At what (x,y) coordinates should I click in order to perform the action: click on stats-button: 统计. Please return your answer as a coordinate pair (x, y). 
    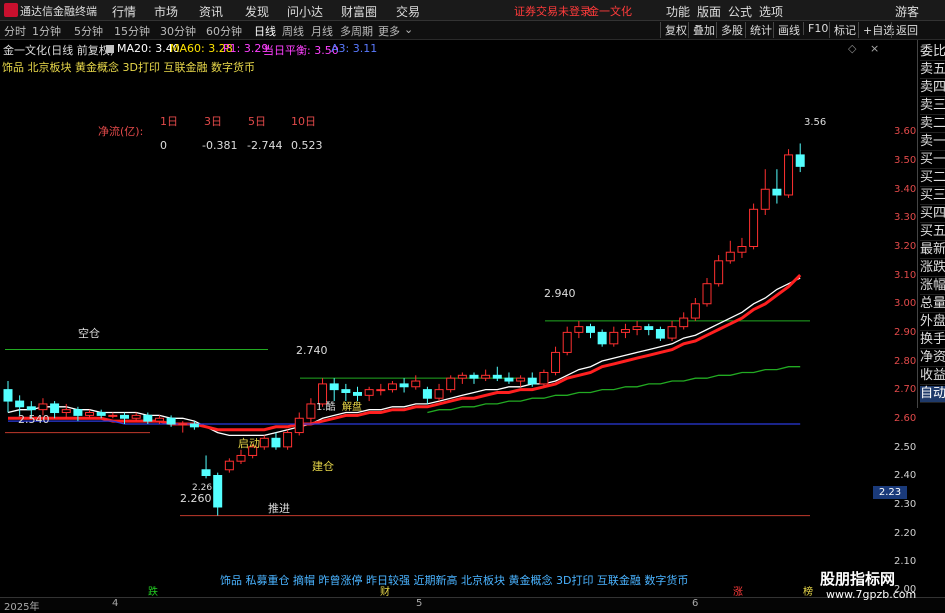
    Looking at the image, I should click on (758, 30).